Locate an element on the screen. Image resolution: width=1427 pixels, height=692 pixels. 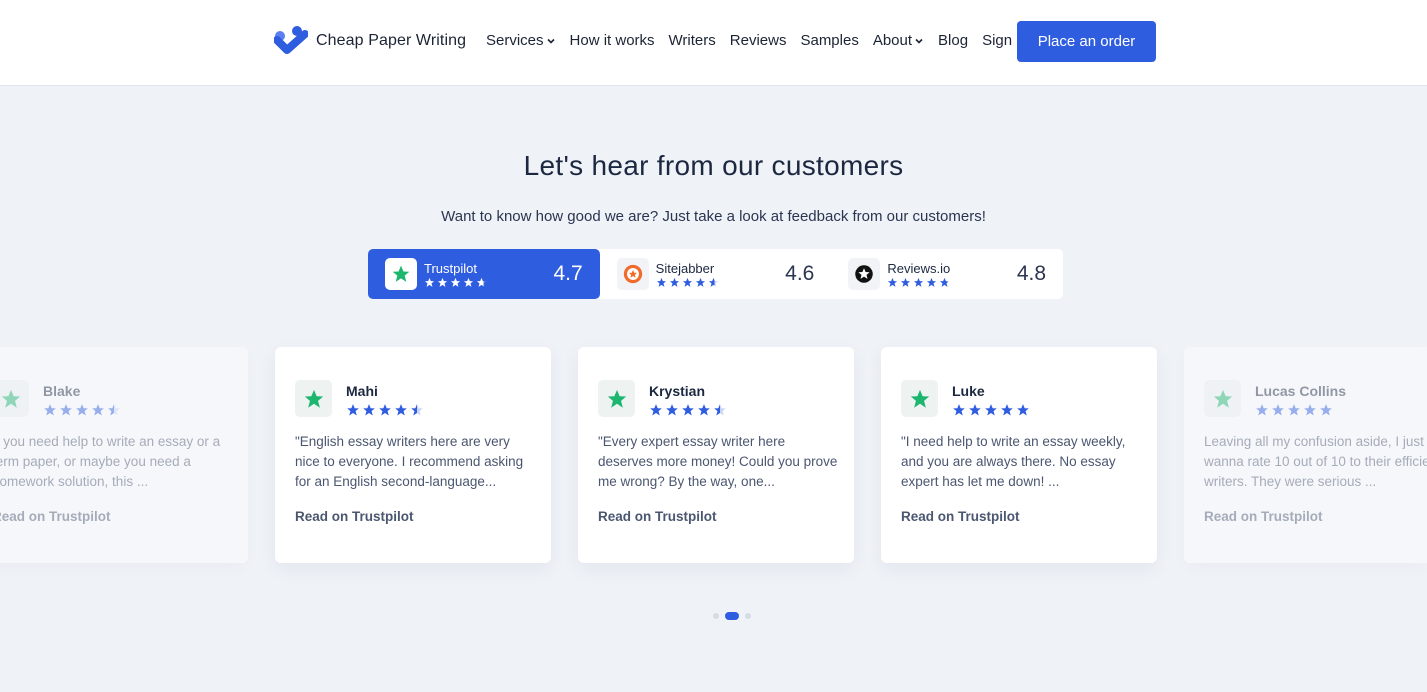
nav-reviews: Reviews is located at coordinates (758, 40).